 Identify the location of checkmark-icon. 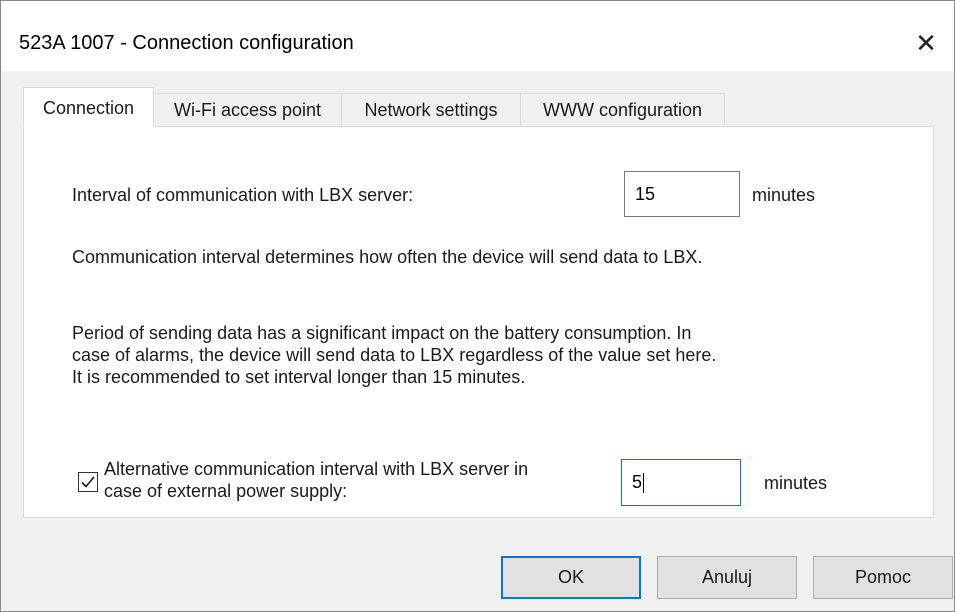
(88, 482).